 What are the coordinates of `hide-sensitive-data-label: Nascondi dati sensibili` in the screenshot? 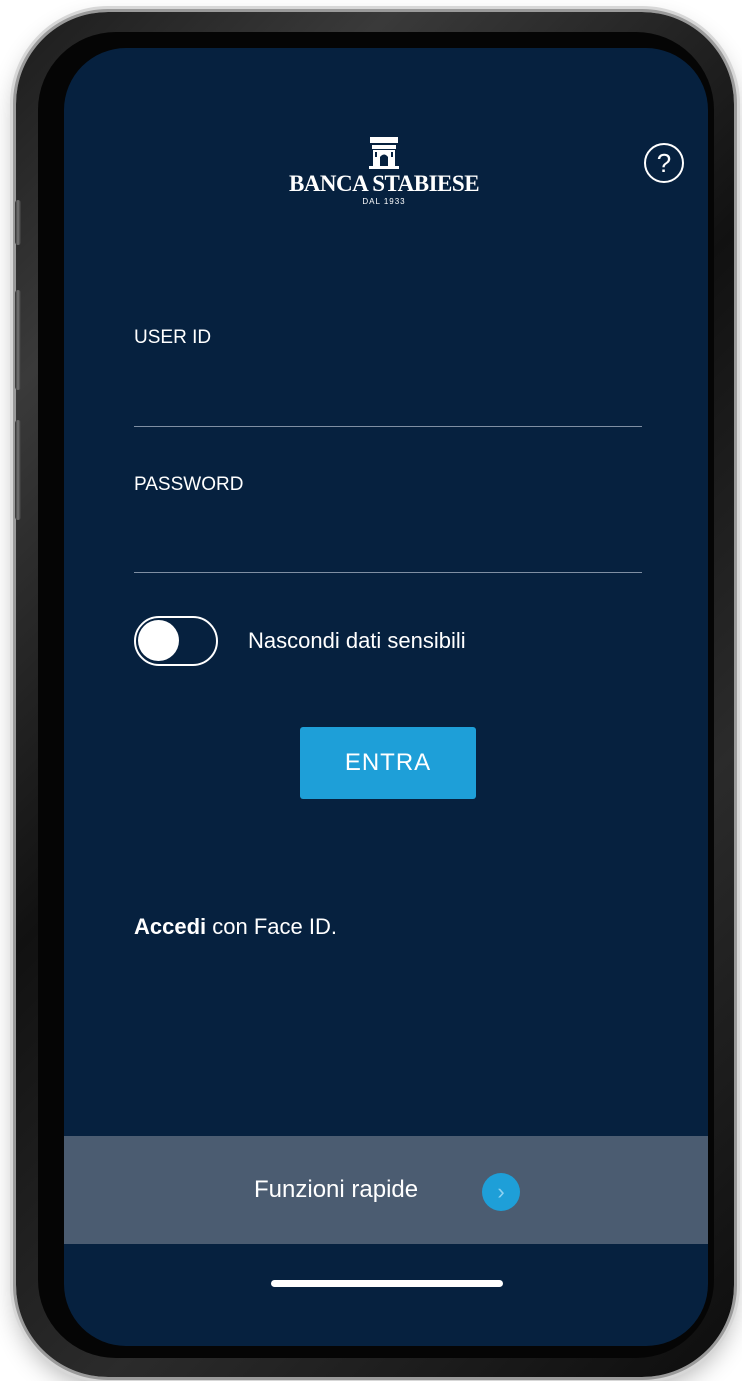 It's located at (357, 640).